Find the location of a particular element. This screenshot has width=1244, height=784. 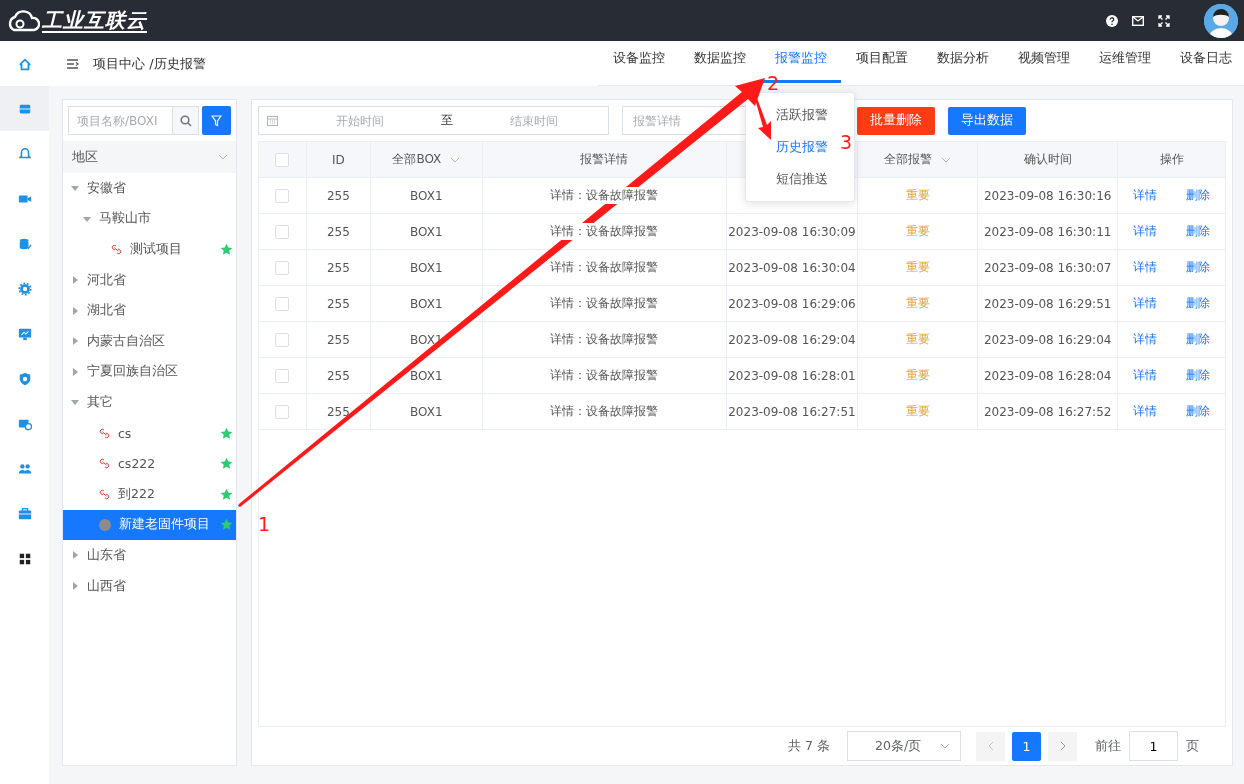

tree-item: 安徽省 is located at coordinates (149, 188).